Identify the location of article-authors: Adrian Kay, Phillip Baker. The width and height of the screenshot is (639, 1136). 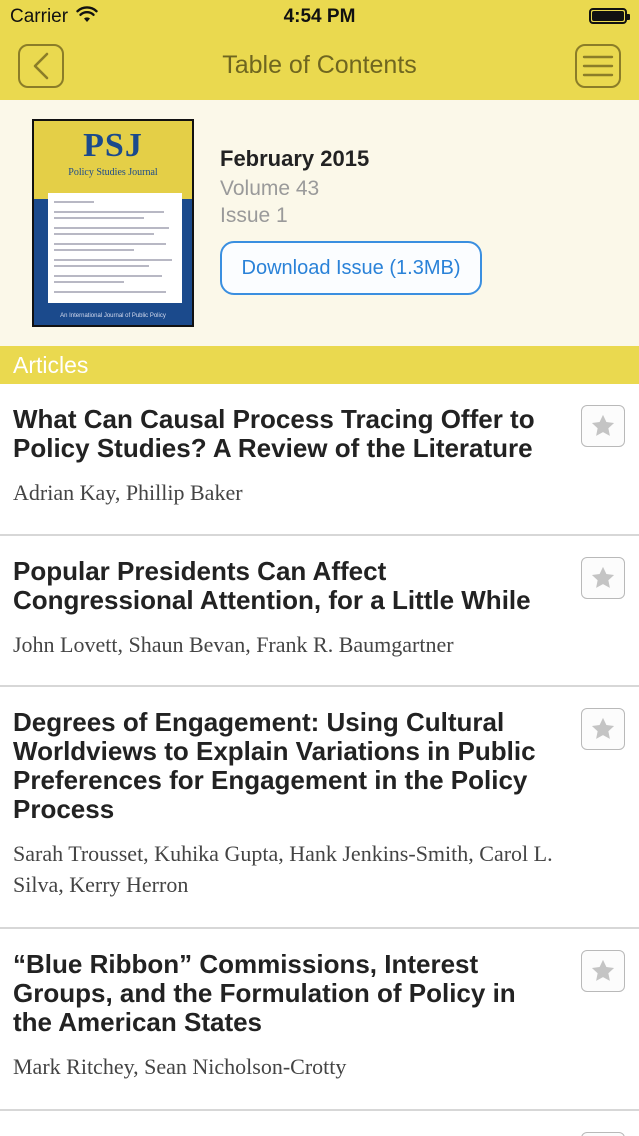
(128, 492).